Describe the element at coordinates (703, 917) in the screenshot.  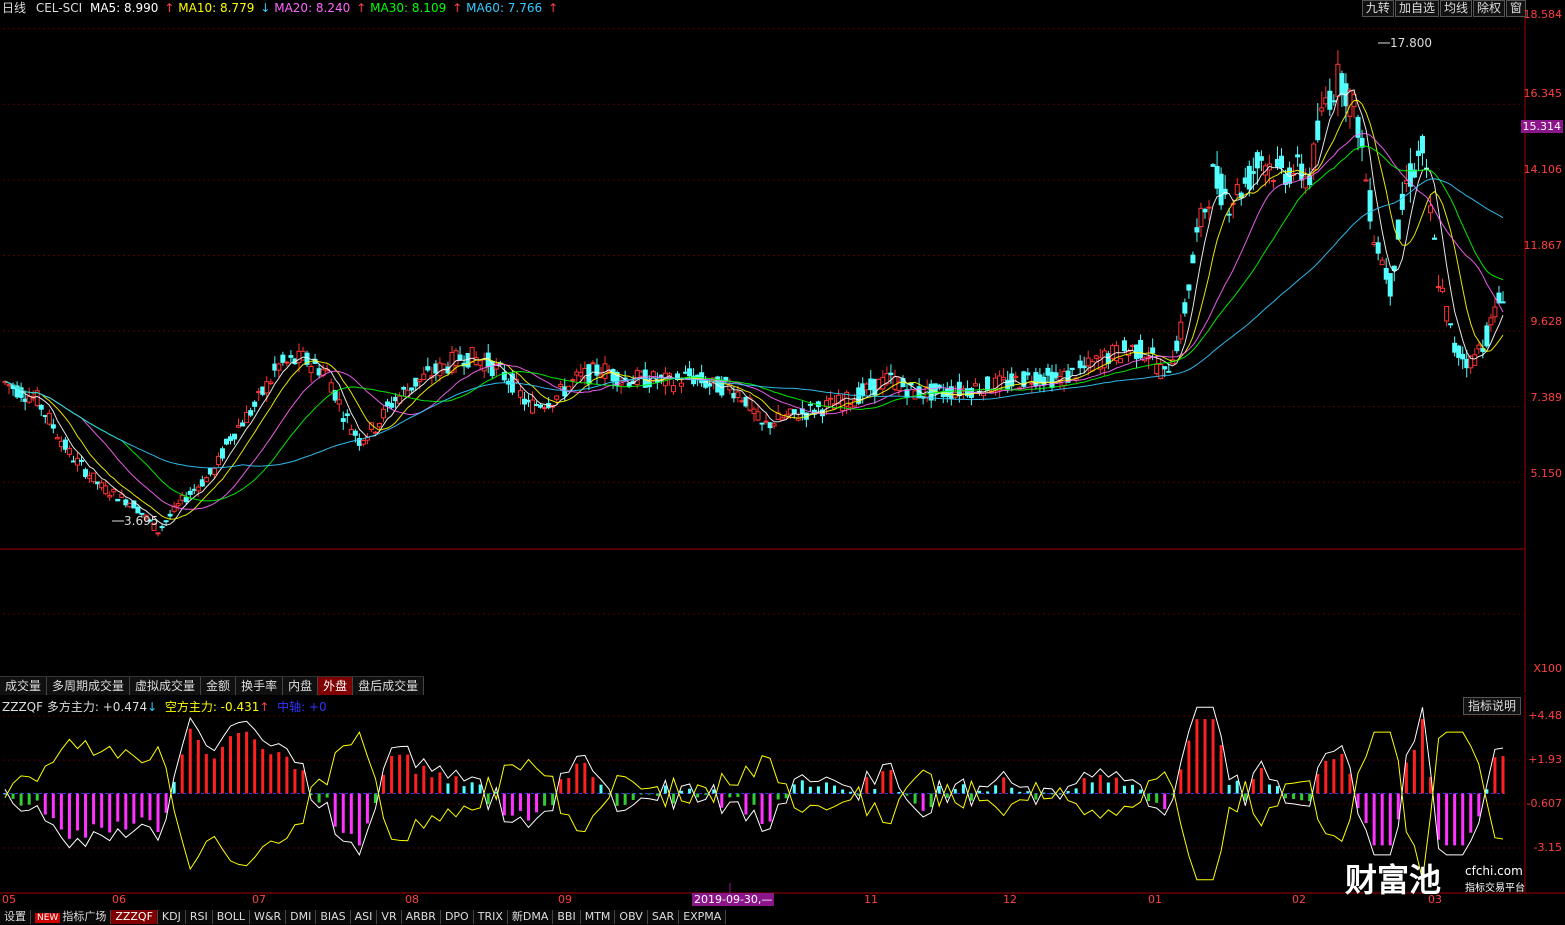
I see `indicator-tab: EXPMA` at that location.